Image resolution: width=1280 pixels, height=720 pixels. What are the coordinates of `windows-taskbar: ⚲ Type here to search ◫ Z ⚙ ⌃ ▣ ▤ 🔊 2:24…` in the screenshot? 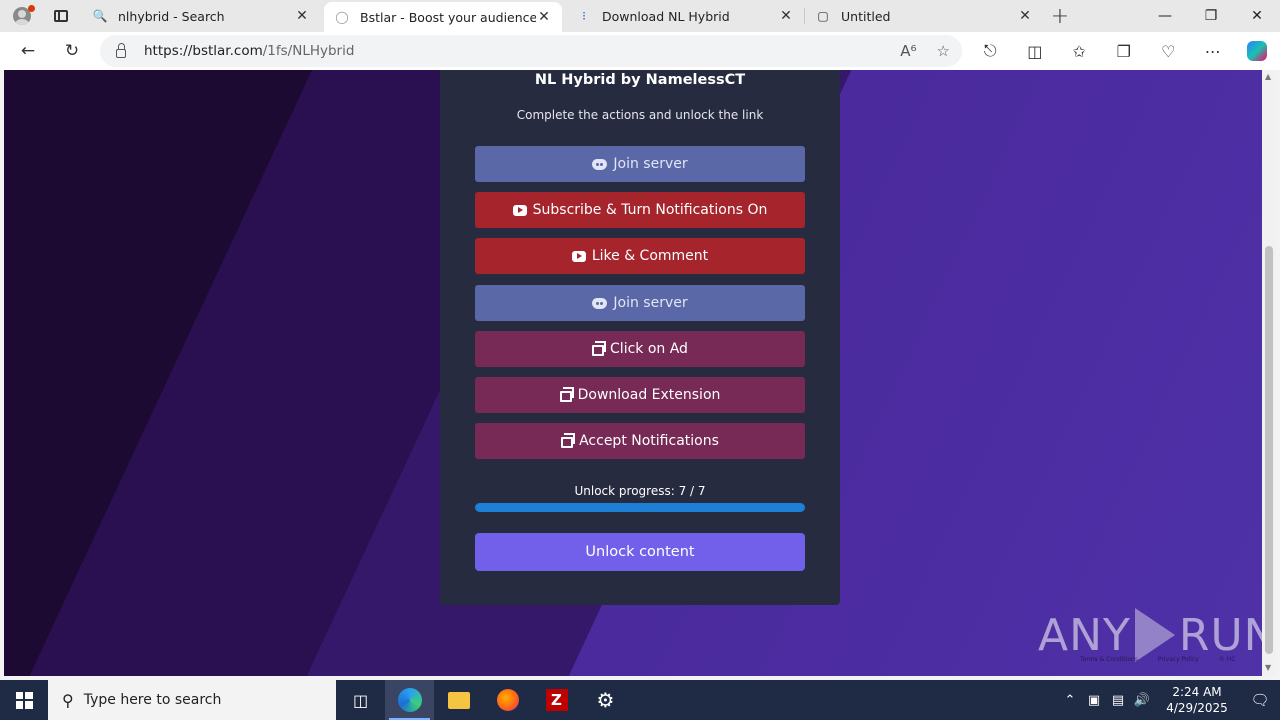 It's located at (640, 700).